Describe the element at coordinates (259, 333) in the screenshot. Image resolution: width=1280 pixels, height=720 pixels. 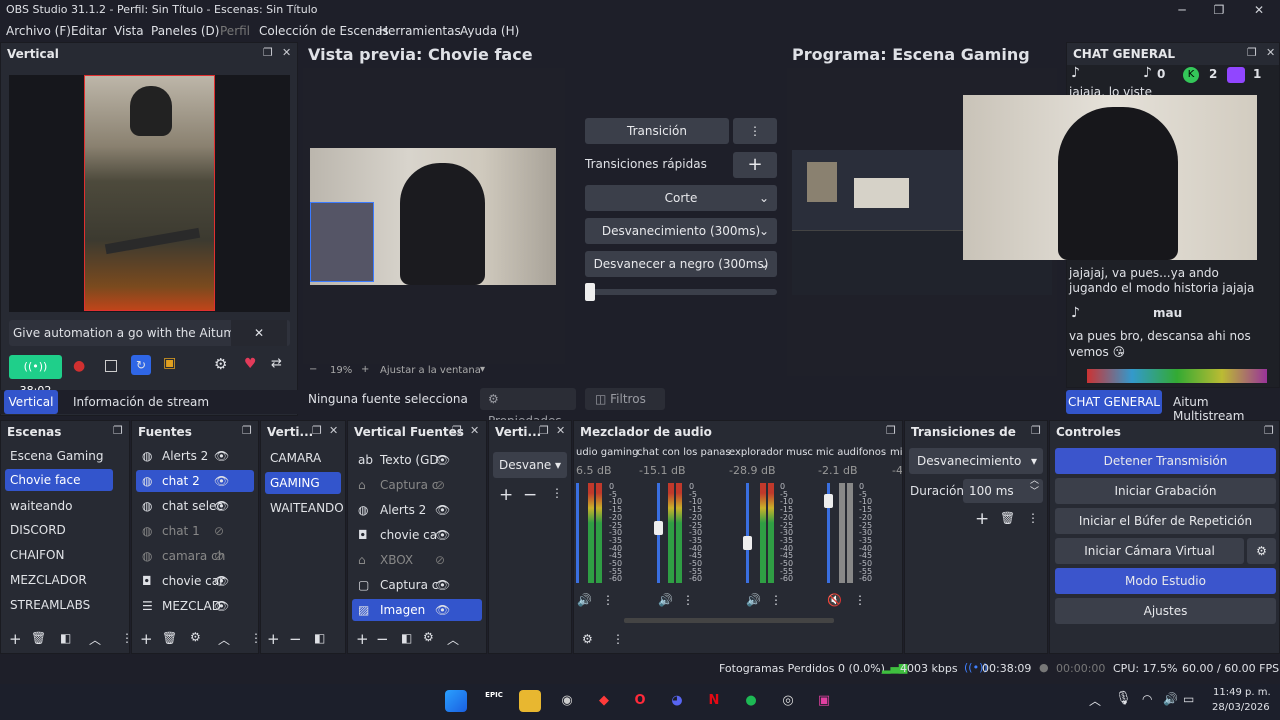
I see `notice-close-button: ✕` at that location.